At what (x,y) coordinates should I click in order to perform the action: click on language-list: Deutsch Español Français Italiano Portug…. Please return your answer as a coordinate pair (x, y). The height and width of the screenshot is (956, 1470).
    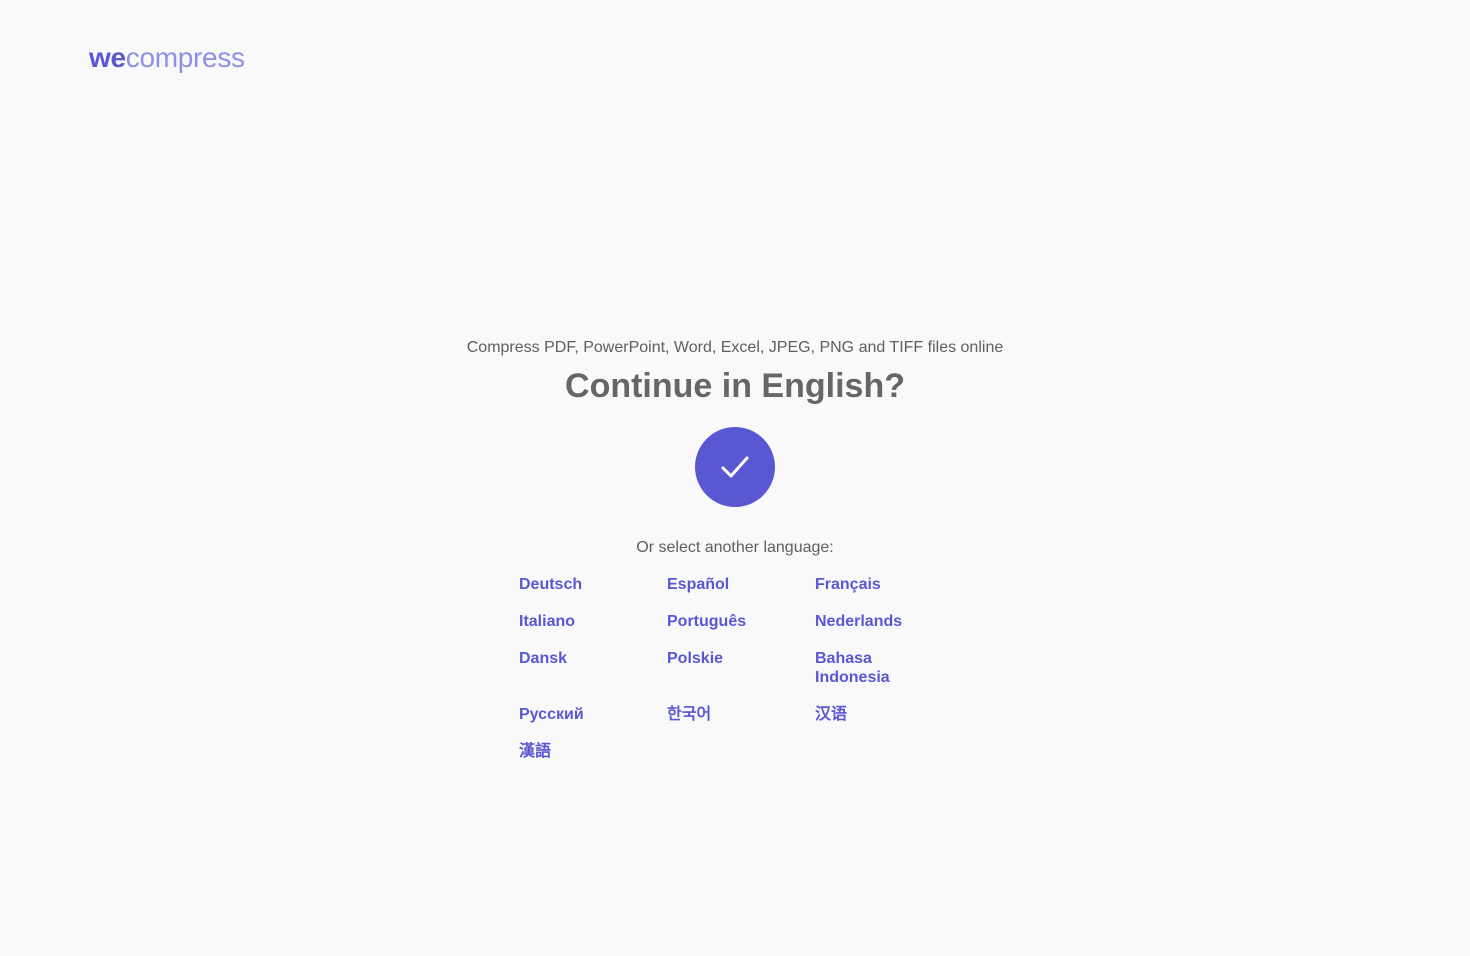
    Looking at the image, I should click on (741, 668).